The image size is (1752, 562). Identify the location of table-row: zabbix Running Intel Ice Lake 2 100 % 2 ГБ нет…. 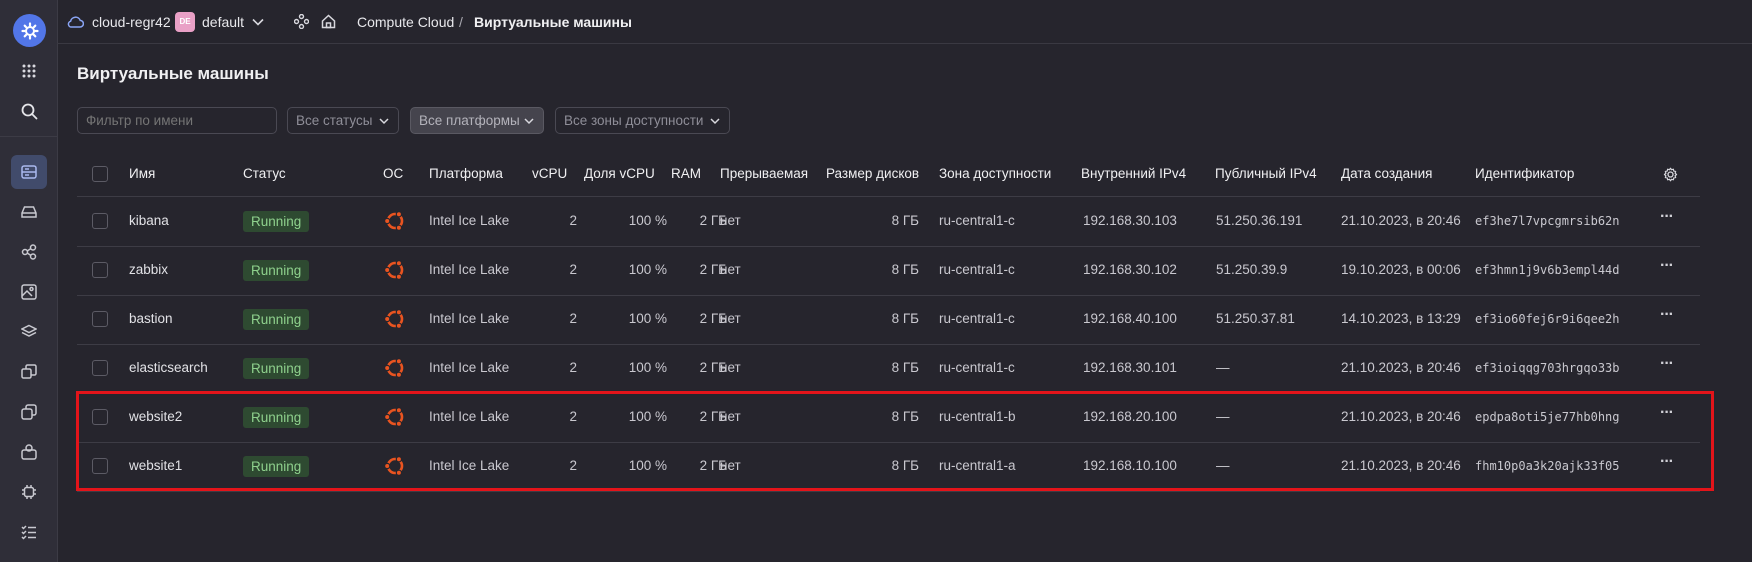
(888, 271).